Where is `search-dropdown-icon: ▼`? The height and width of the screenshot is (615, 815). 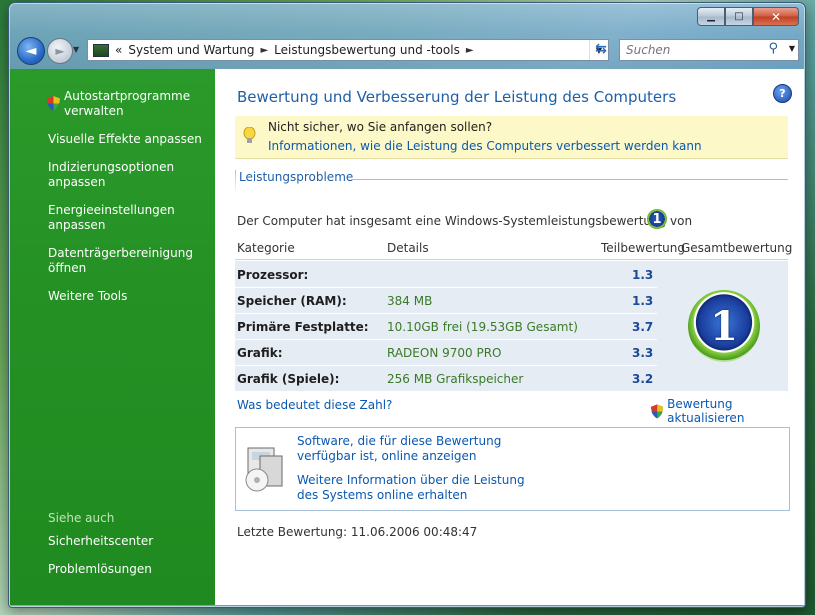 search-dropdown-icon: ▼ is located at coordinates (792, 48).